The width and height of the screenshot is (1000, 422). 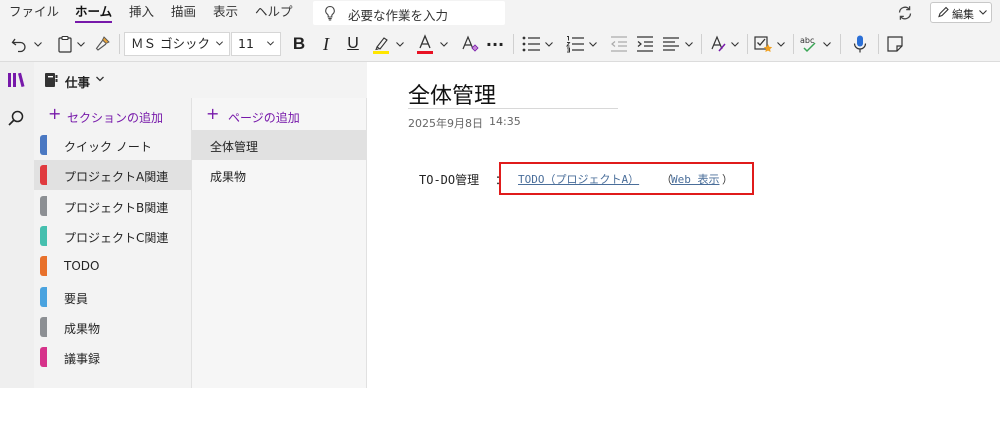 What do you see at coordinates (225, 13) in the screenshot?
I see `tab-view: 表示` at bounding box center [225, 13].